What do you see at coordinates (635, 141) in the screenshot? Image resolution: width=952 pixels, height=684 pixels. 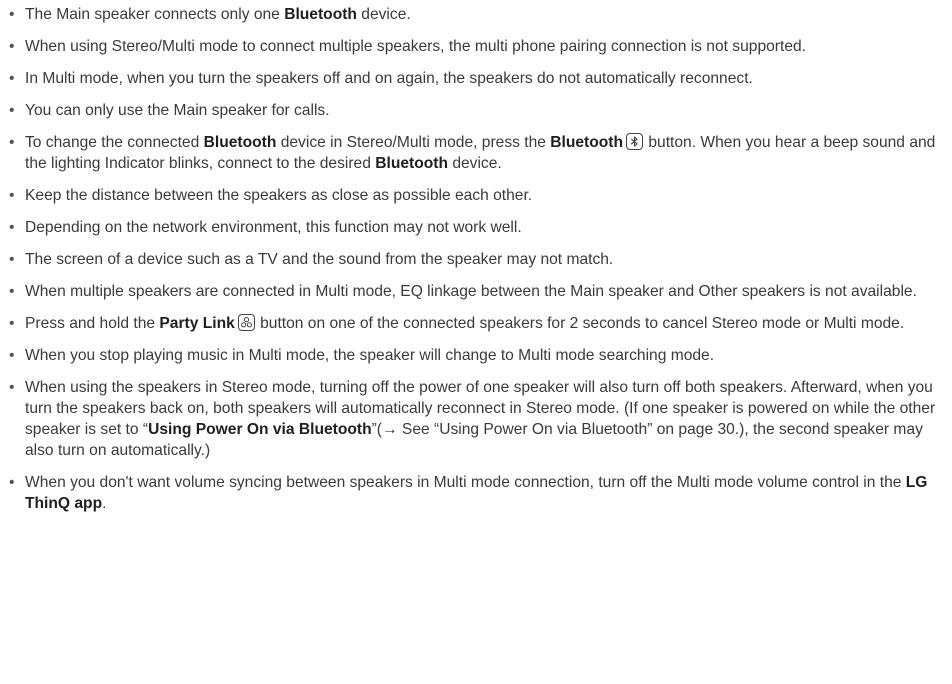 I see `bluetooth-icon` at bounding box center [635, 141].